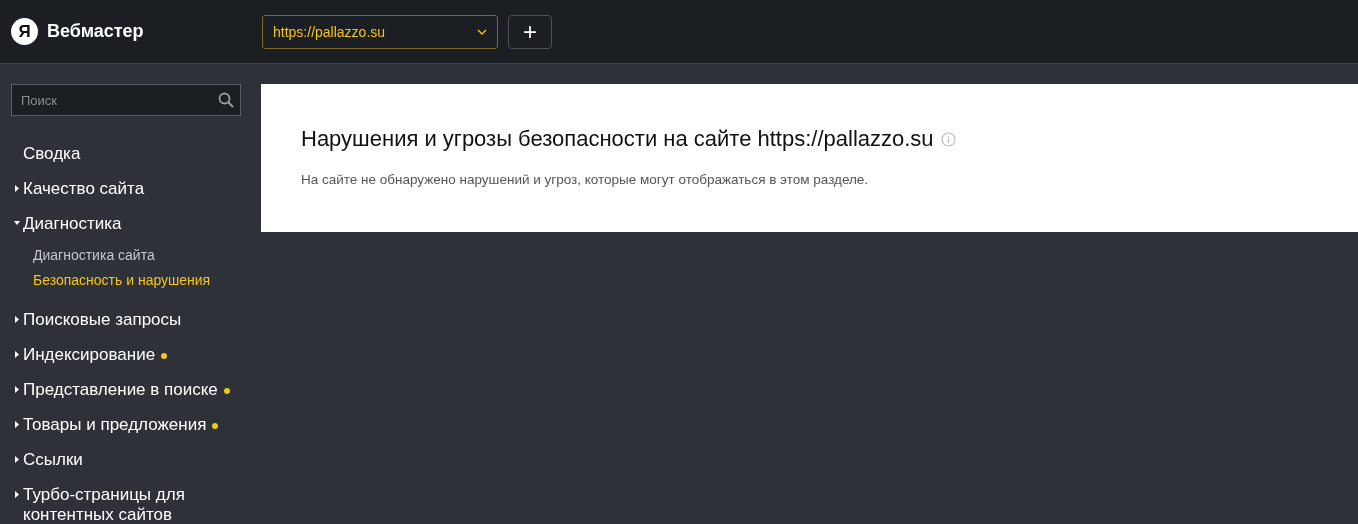  What do you see at coordinates (118, 100) in the screenshot?
I see `search-field: Поиск` at bounding box center [118, 100].